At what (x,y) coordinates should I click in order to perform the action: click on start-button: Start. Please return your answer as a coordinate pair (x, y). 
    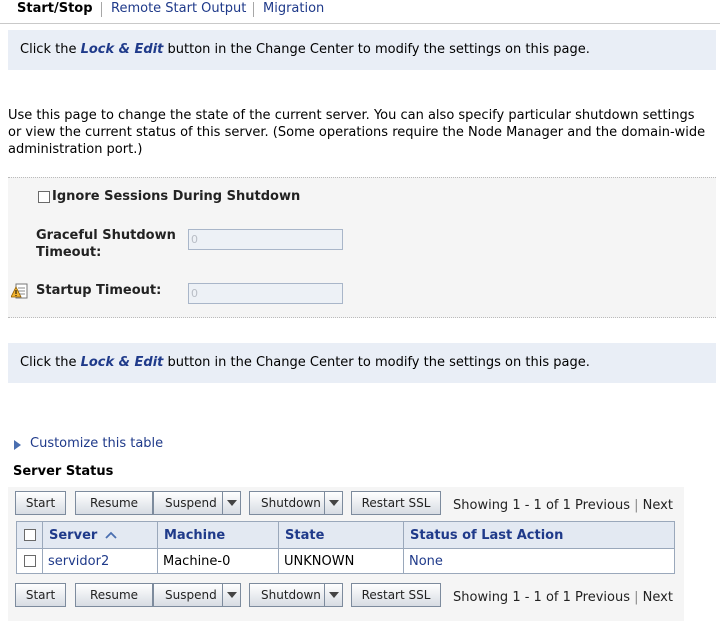
    Looking at the image, I should click on (40, 503).